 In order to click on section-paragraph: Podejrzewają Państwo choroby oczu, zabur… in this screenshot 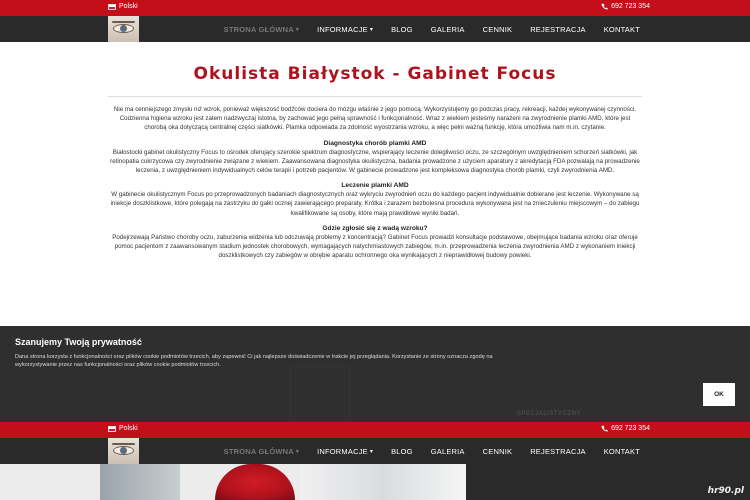, I will do `click(375, 246)`.